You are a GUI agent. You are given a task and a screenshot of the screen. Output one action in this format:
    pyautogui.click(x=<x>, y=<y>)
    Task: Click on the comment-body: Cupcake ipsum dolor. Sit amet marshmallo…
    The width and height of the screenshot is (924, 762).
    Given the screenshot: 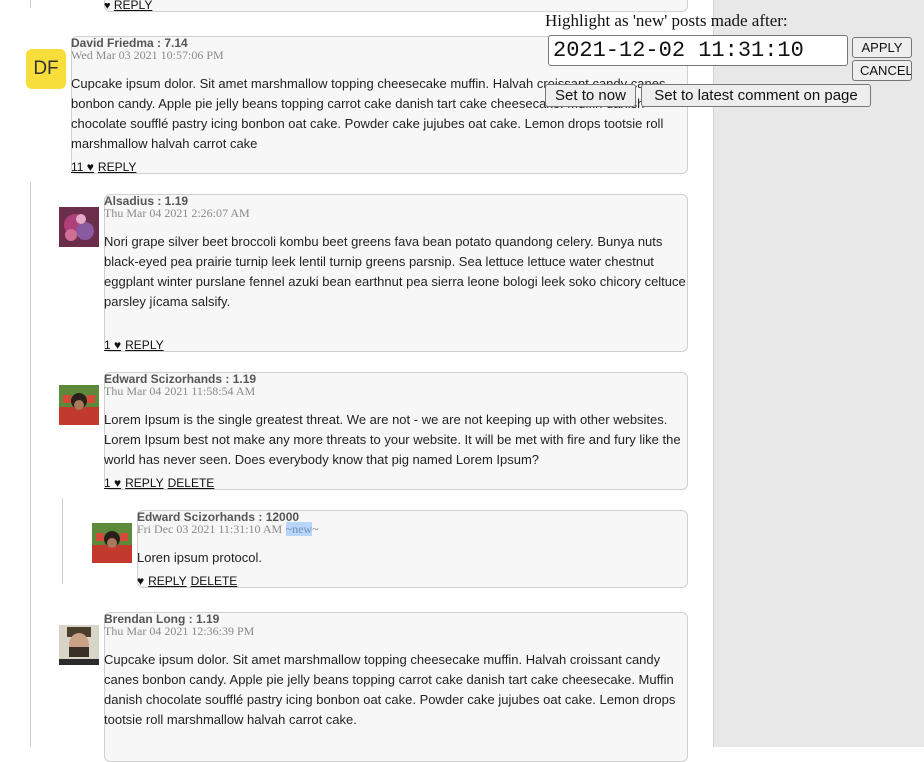 What is the action you would take?
    pyautogui.click(x=390, y=689)
    